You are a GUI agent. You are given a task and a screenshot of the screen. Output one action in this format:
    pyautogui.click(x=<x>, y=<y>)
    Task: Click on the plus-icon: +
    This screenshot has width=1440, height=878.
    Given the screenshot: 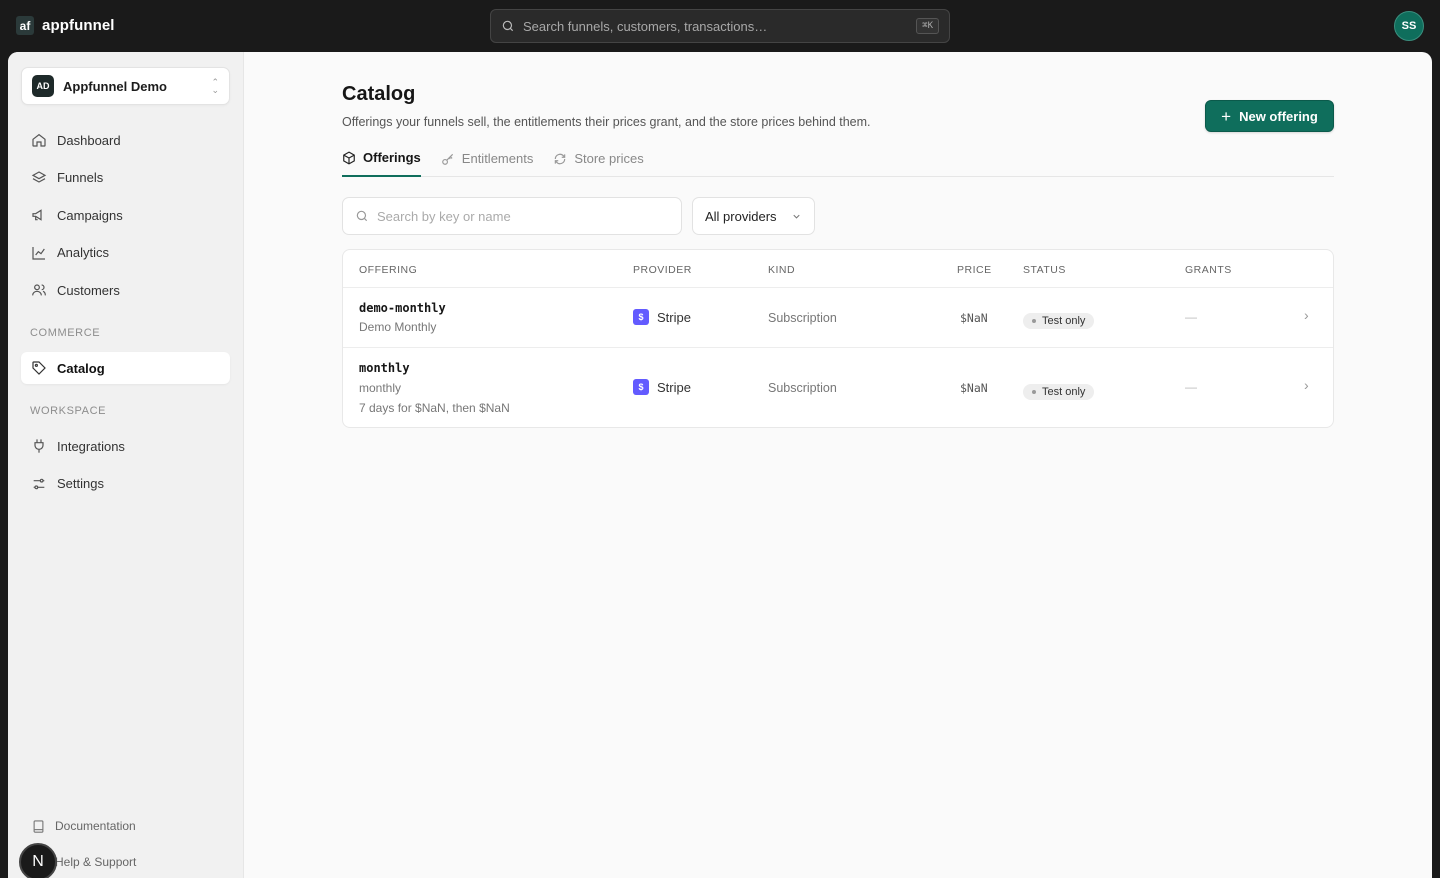 What is the action you would take?
    pyautogui.click(x=1226, y=116)
    